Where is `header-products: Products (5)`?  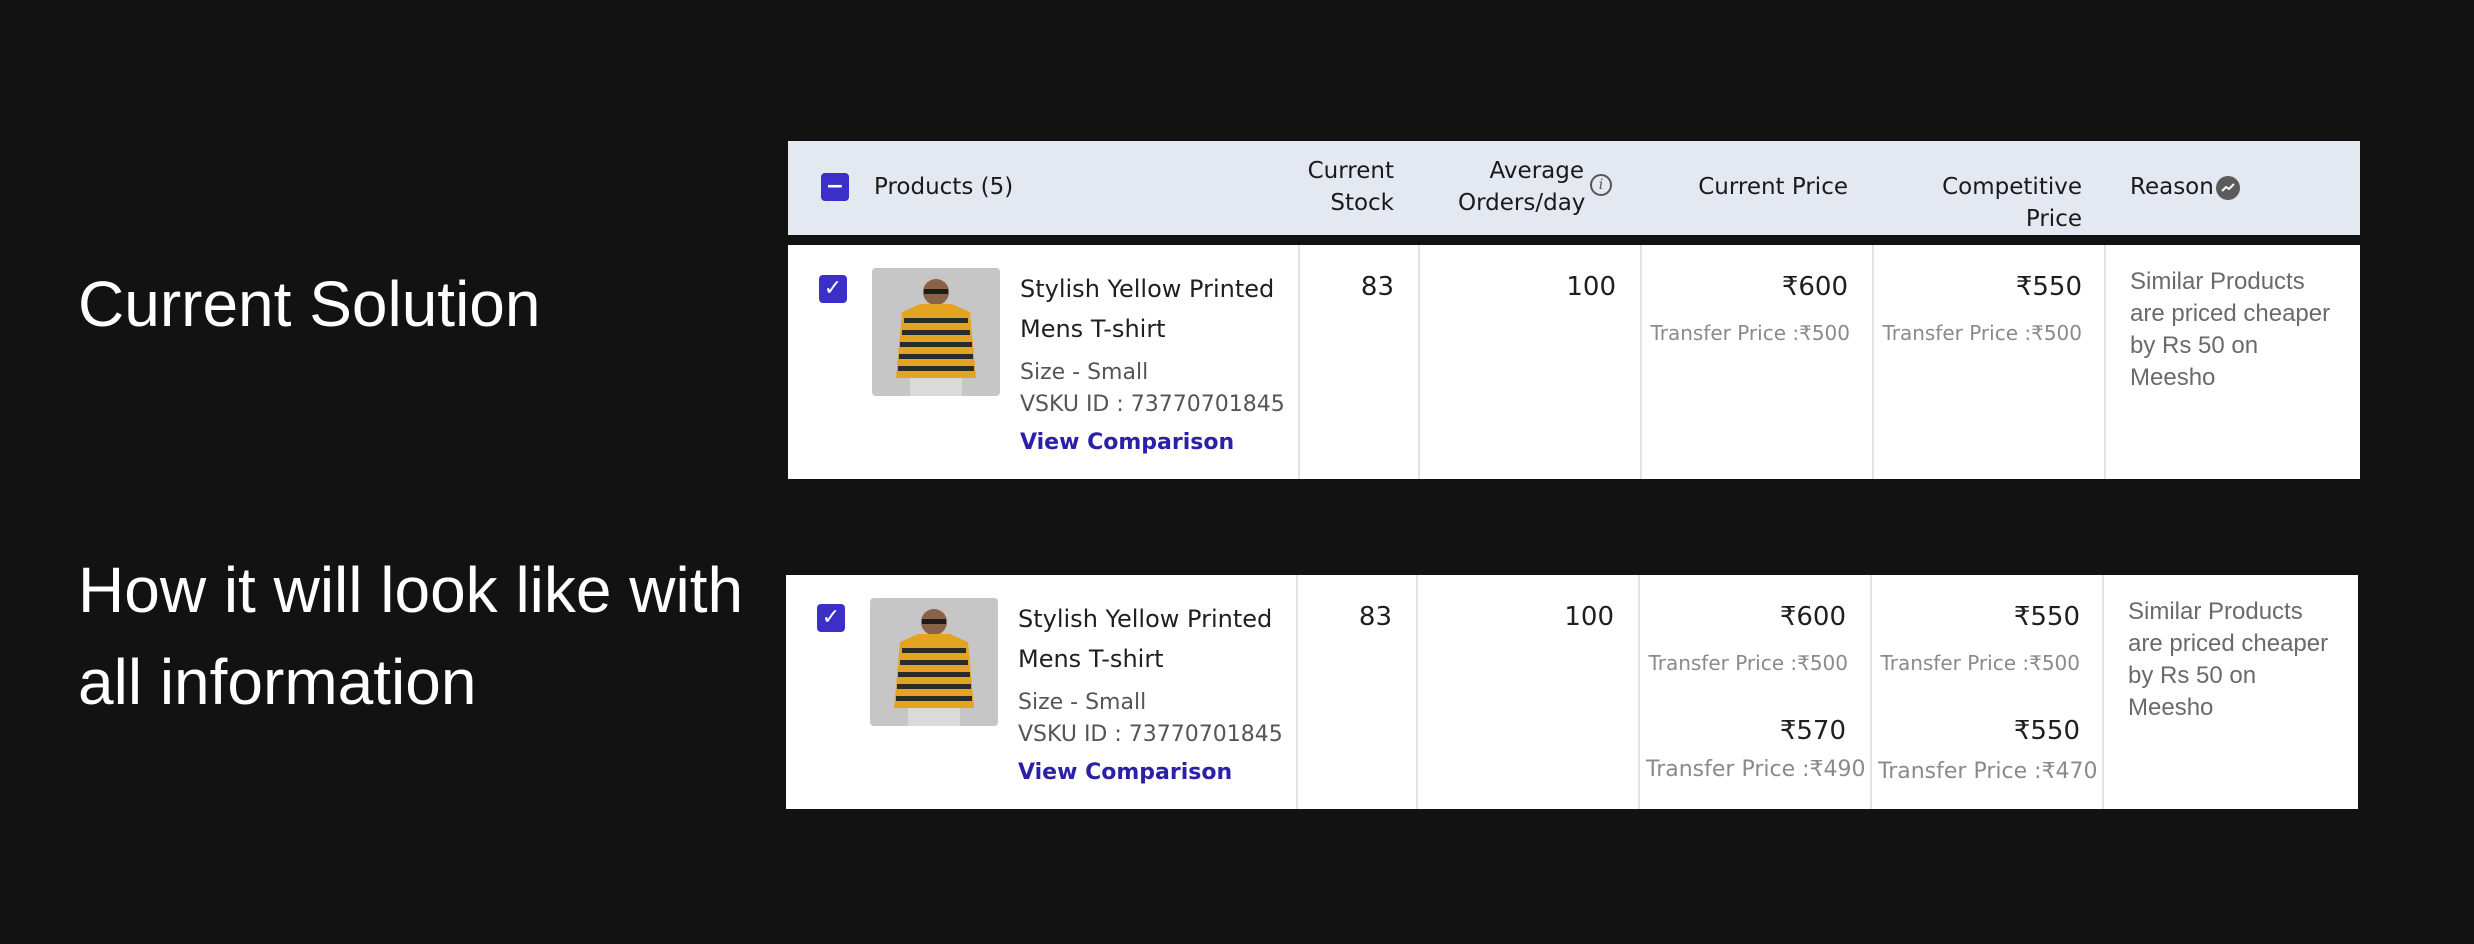 header-products: Products (5) is located at coordinates (943, 187).